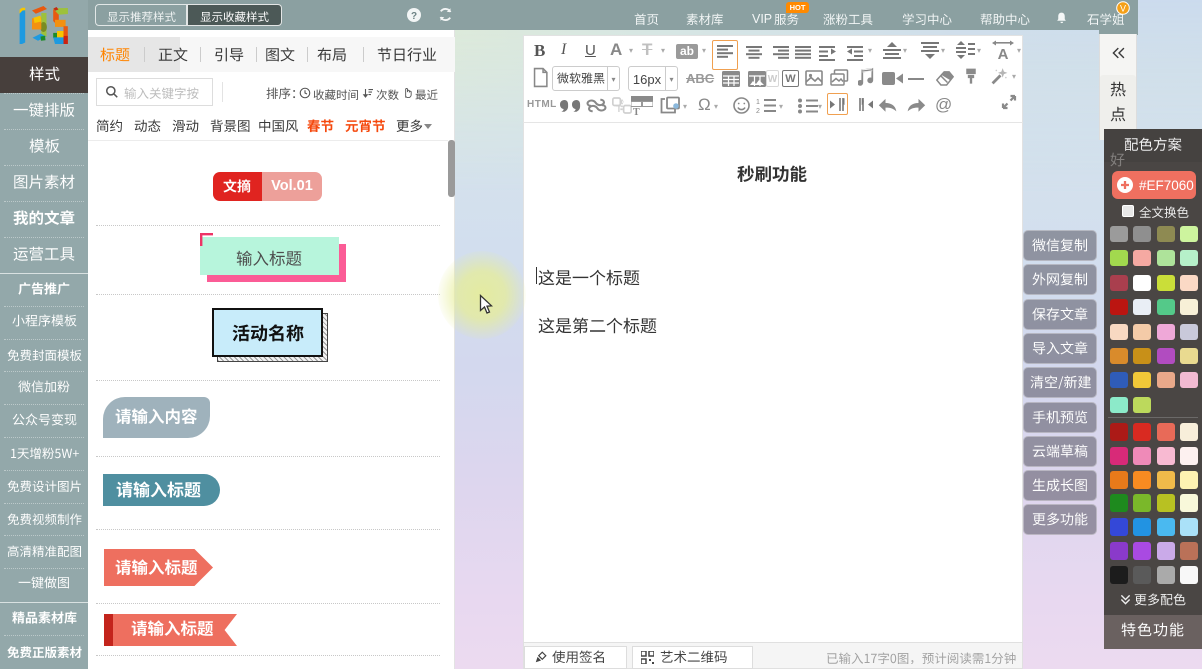 The height and width of the screenshot is (669, 1202). I want to click on svg-text: 2, so click(758, 111).